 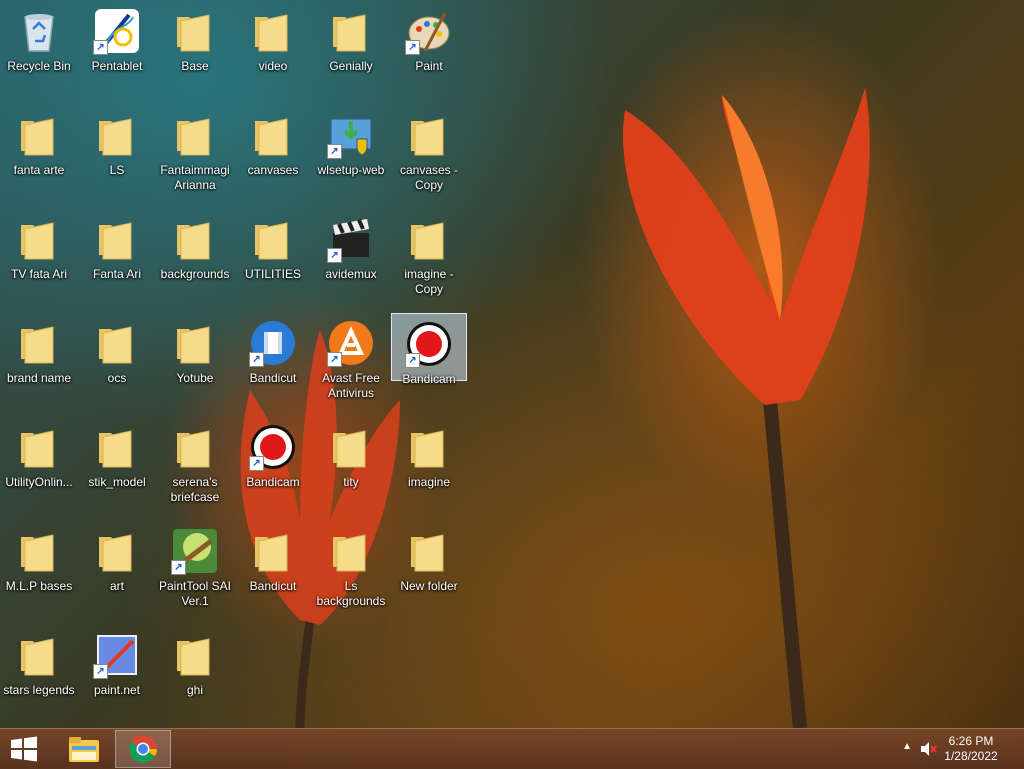 What do you see at coordinates (194, 690) in the screenshot?
I see `desktop-icon-label: ghi` at bounding box center [194, 690].